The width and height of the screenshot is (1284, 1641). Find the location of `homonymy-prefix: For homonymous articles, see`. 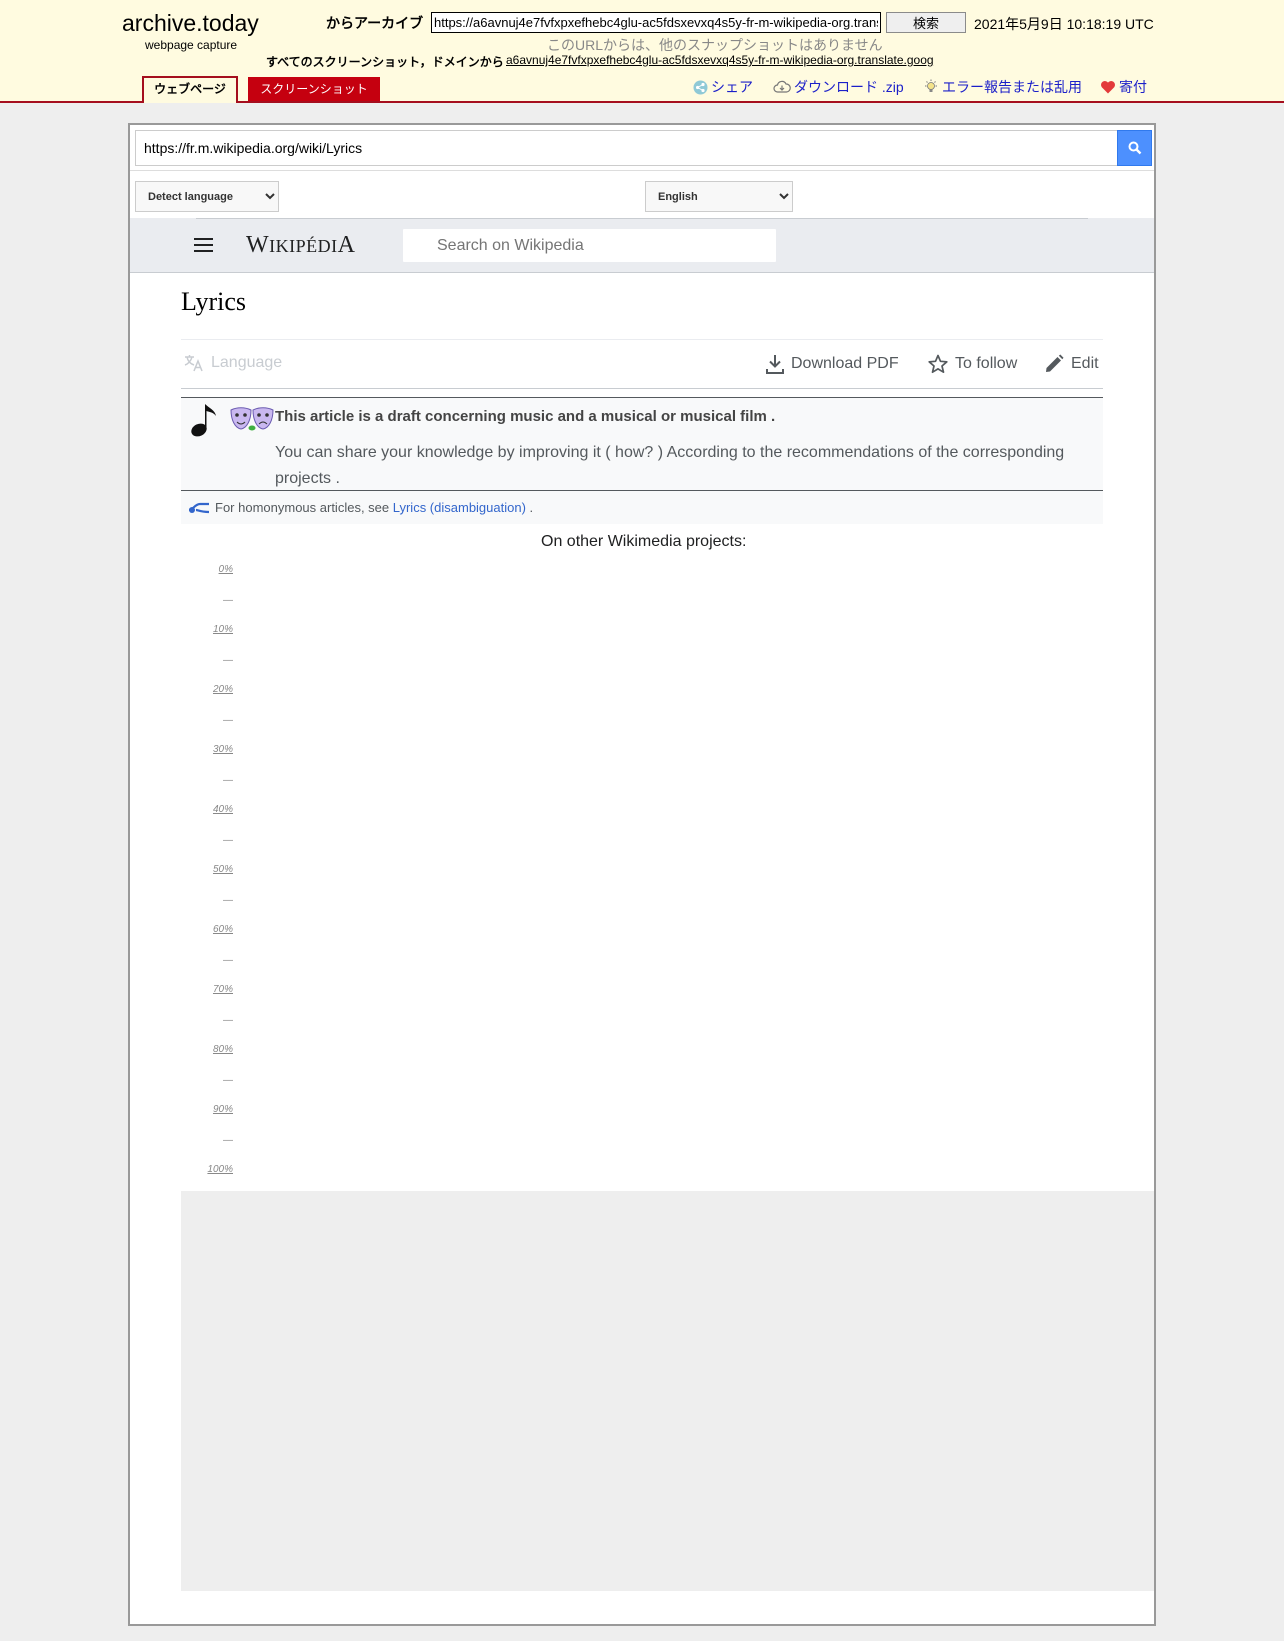

homonymy-prefix: For homonymous articles, see is located at coordinates (304, 507).